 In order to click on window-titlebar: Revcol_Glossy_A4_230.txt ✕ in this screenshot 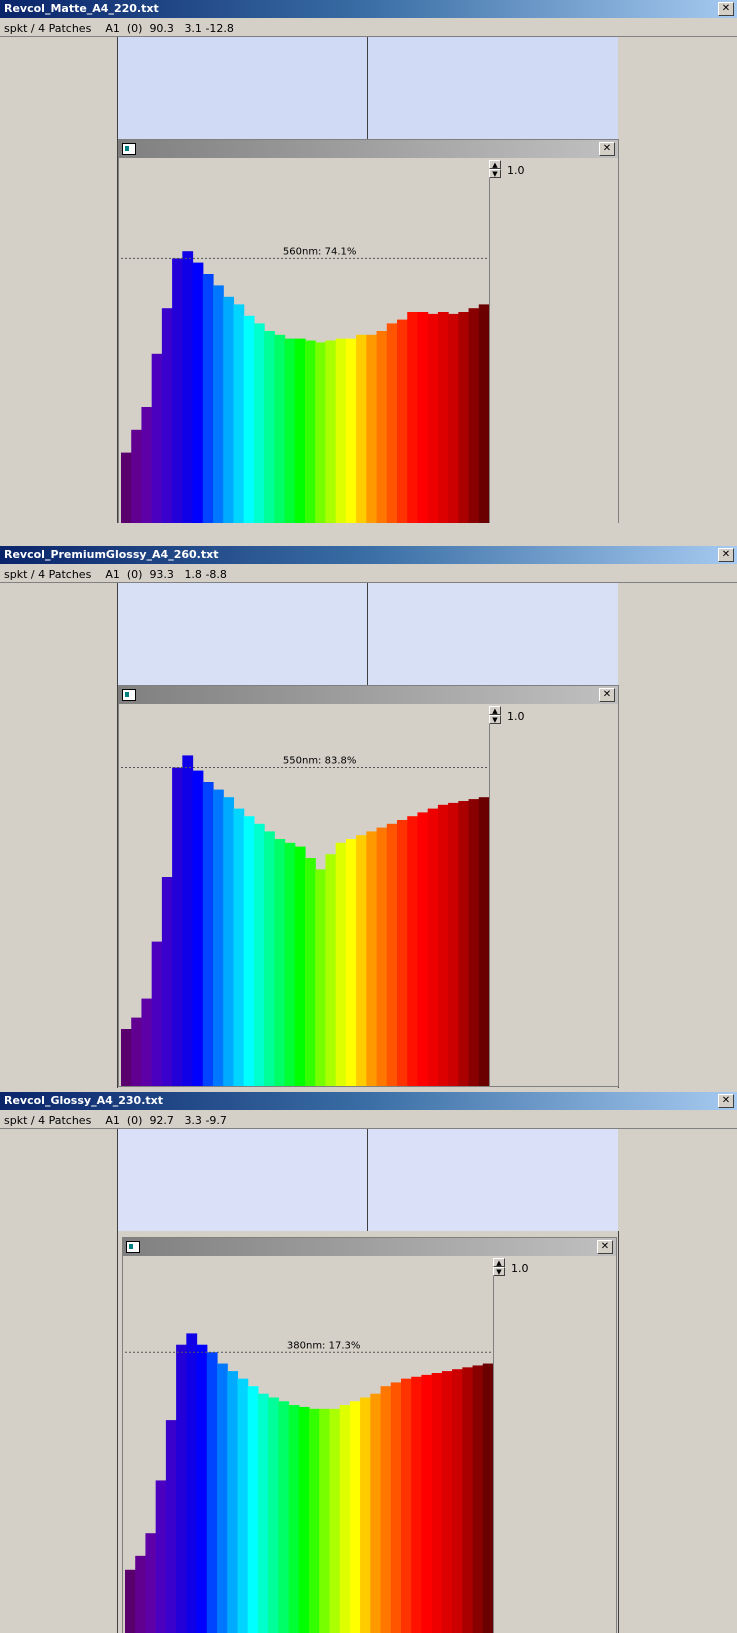, I will do `click(368, 1101)`.